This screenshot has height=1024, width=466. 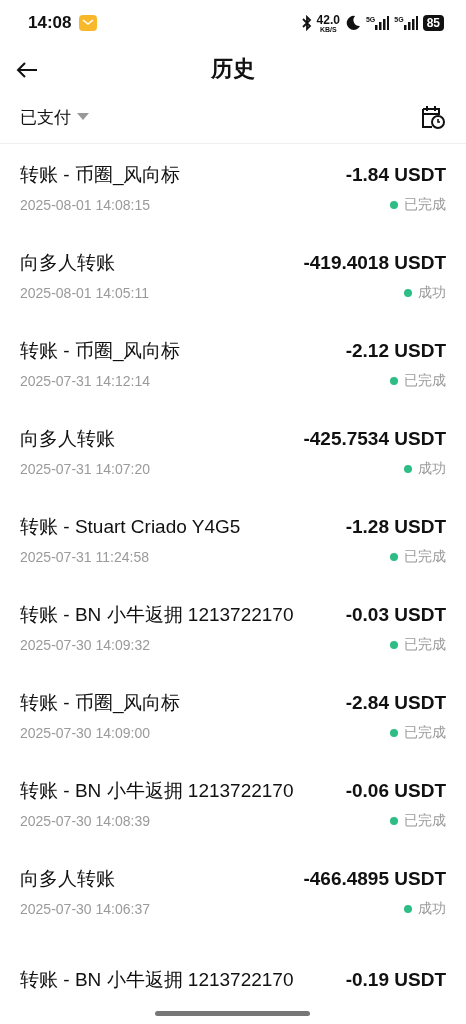 What do you see at coordinates (395, 980) in the screenshot?
I see `transaction-amount: -0.19 USDT` at bounding box center [395, 980].